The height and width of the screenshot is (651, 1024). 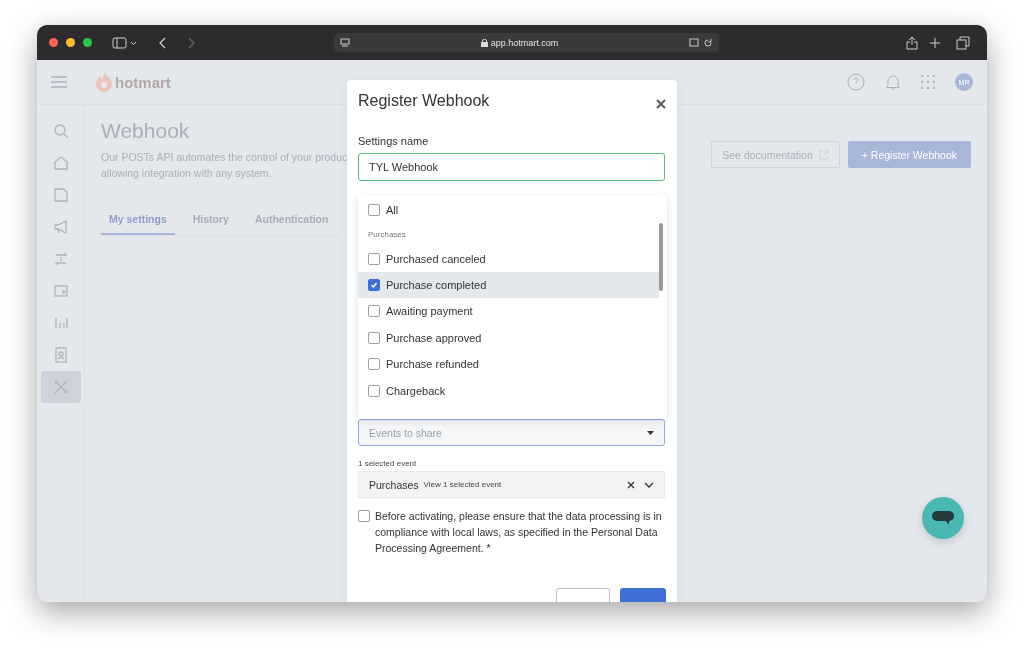 What do you see at coordinates (508, 210) in the screenshot?
I see `event-option: All` at bounding box center [508, 210].